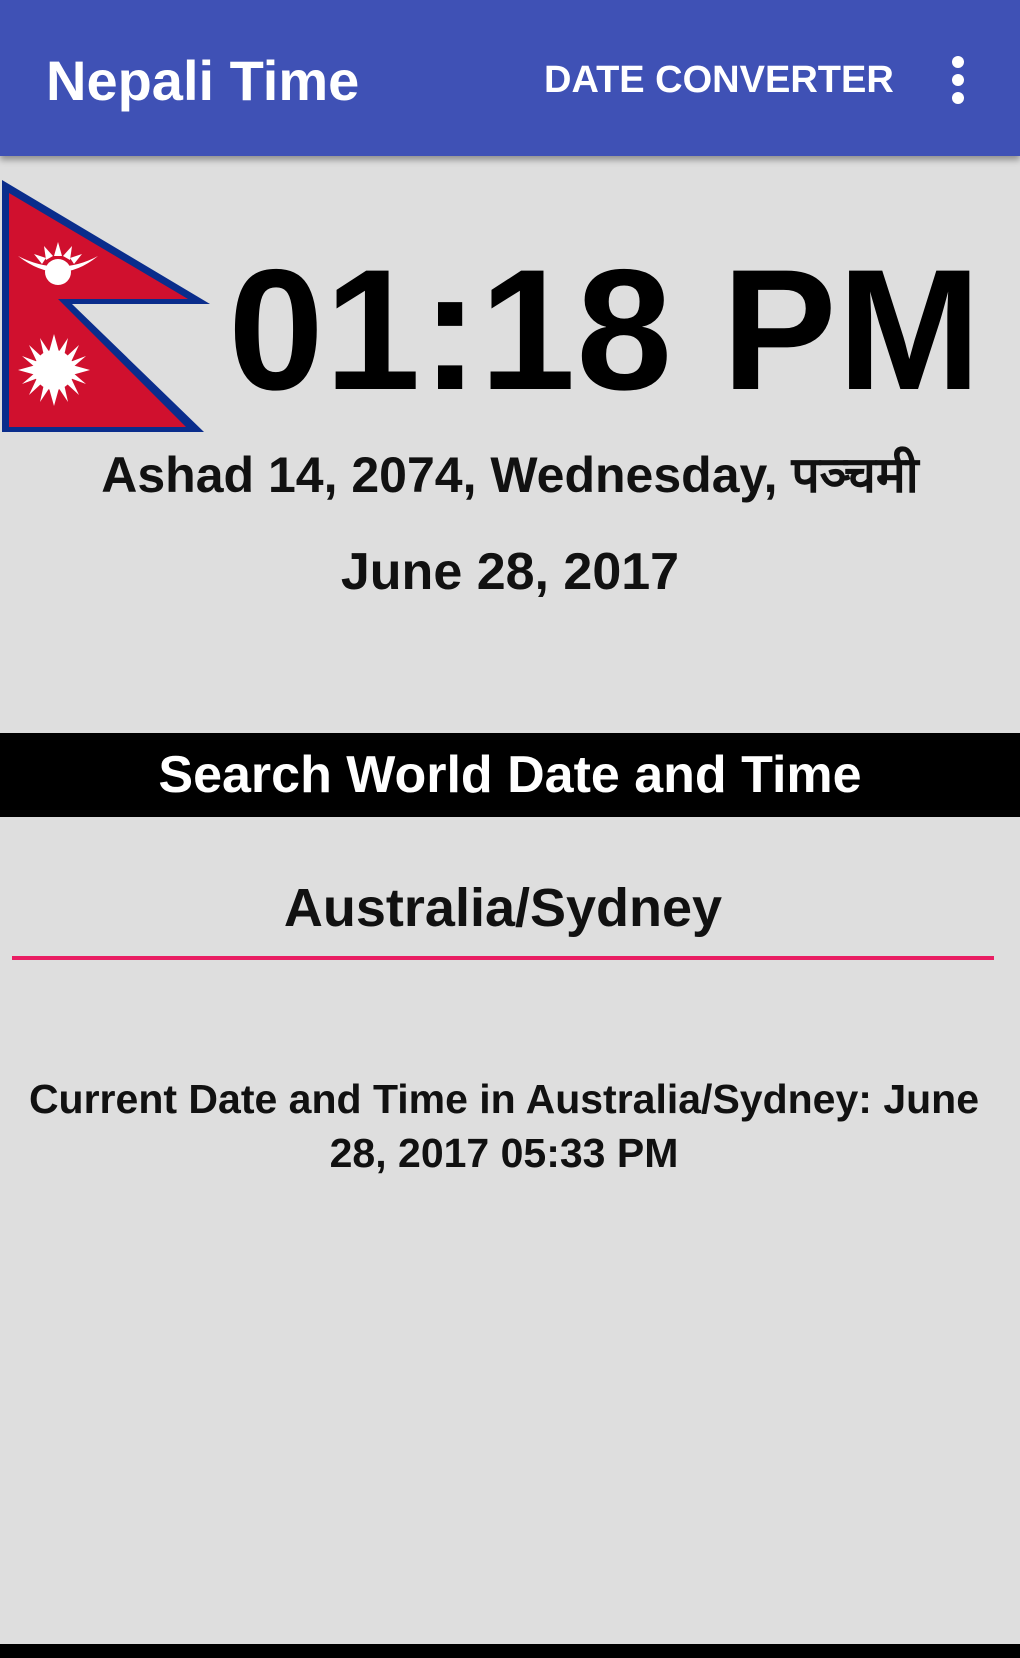 This screenshot has height=1658, width=1020. What do you see at coordinates (605, 330) in the screenshot?
I see `current-time: 01:18 PM` at bounding box center [605, 330].